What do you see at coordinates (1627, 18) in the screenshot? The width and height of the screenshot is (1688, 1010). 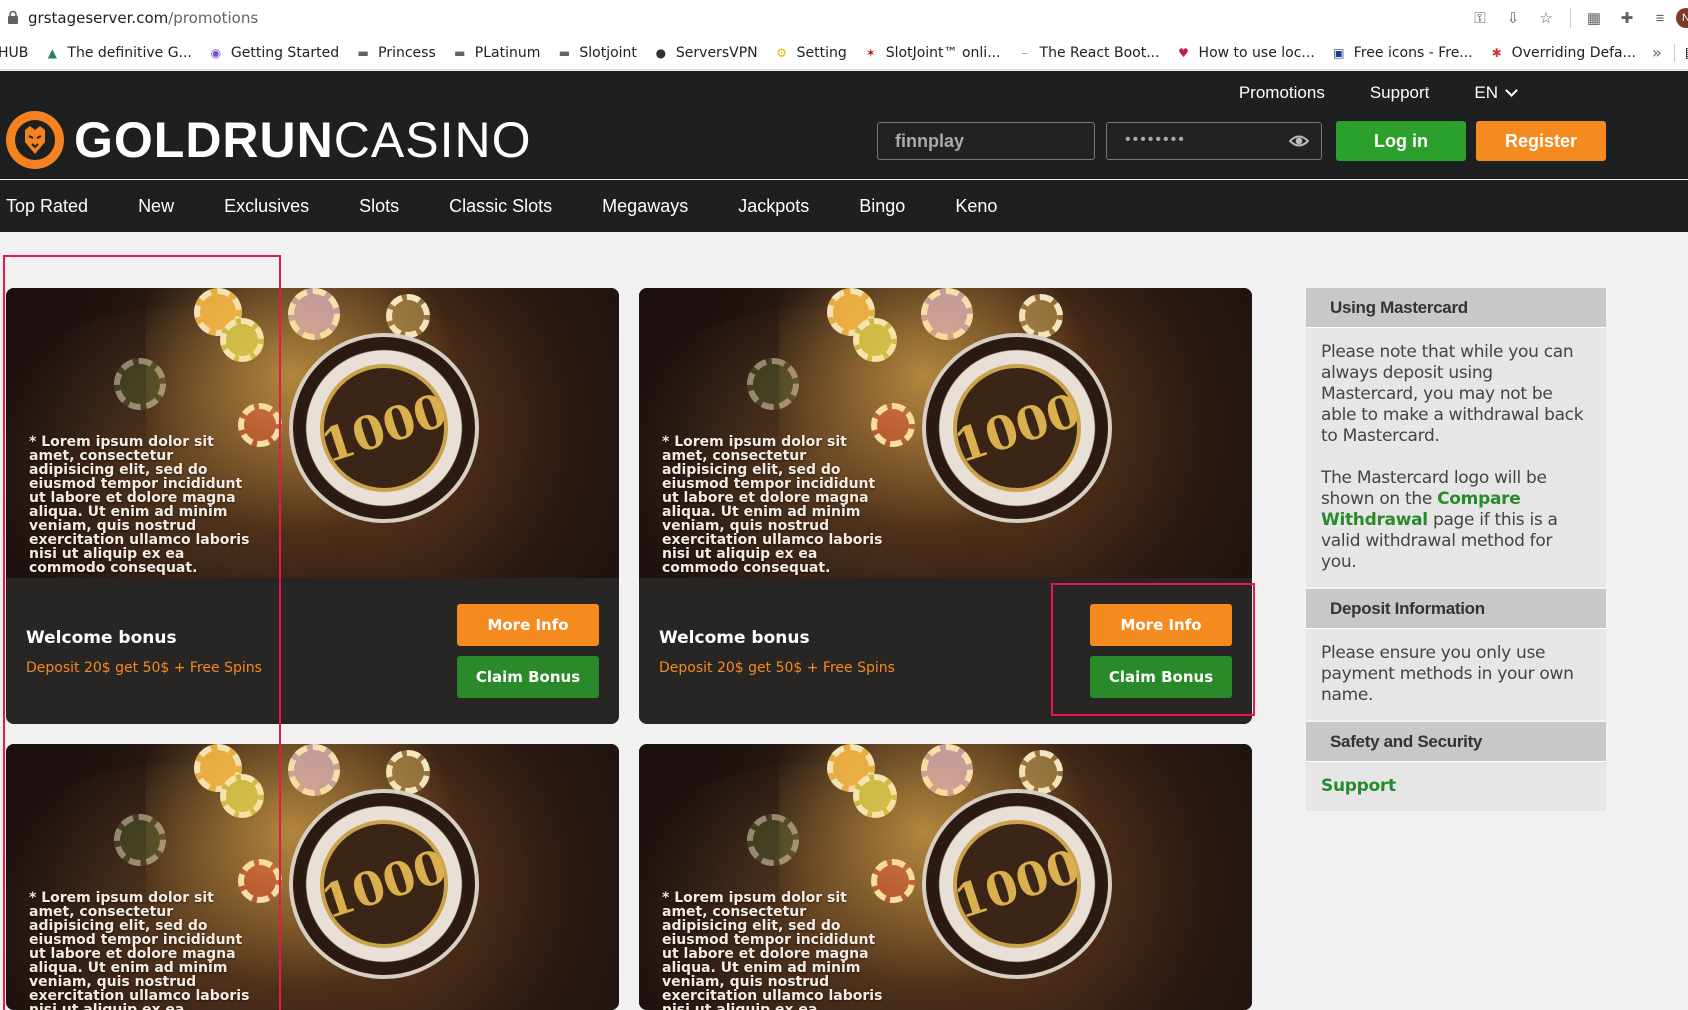 I see `extensions-icon: ✚` at bounding box center [1627, 18].